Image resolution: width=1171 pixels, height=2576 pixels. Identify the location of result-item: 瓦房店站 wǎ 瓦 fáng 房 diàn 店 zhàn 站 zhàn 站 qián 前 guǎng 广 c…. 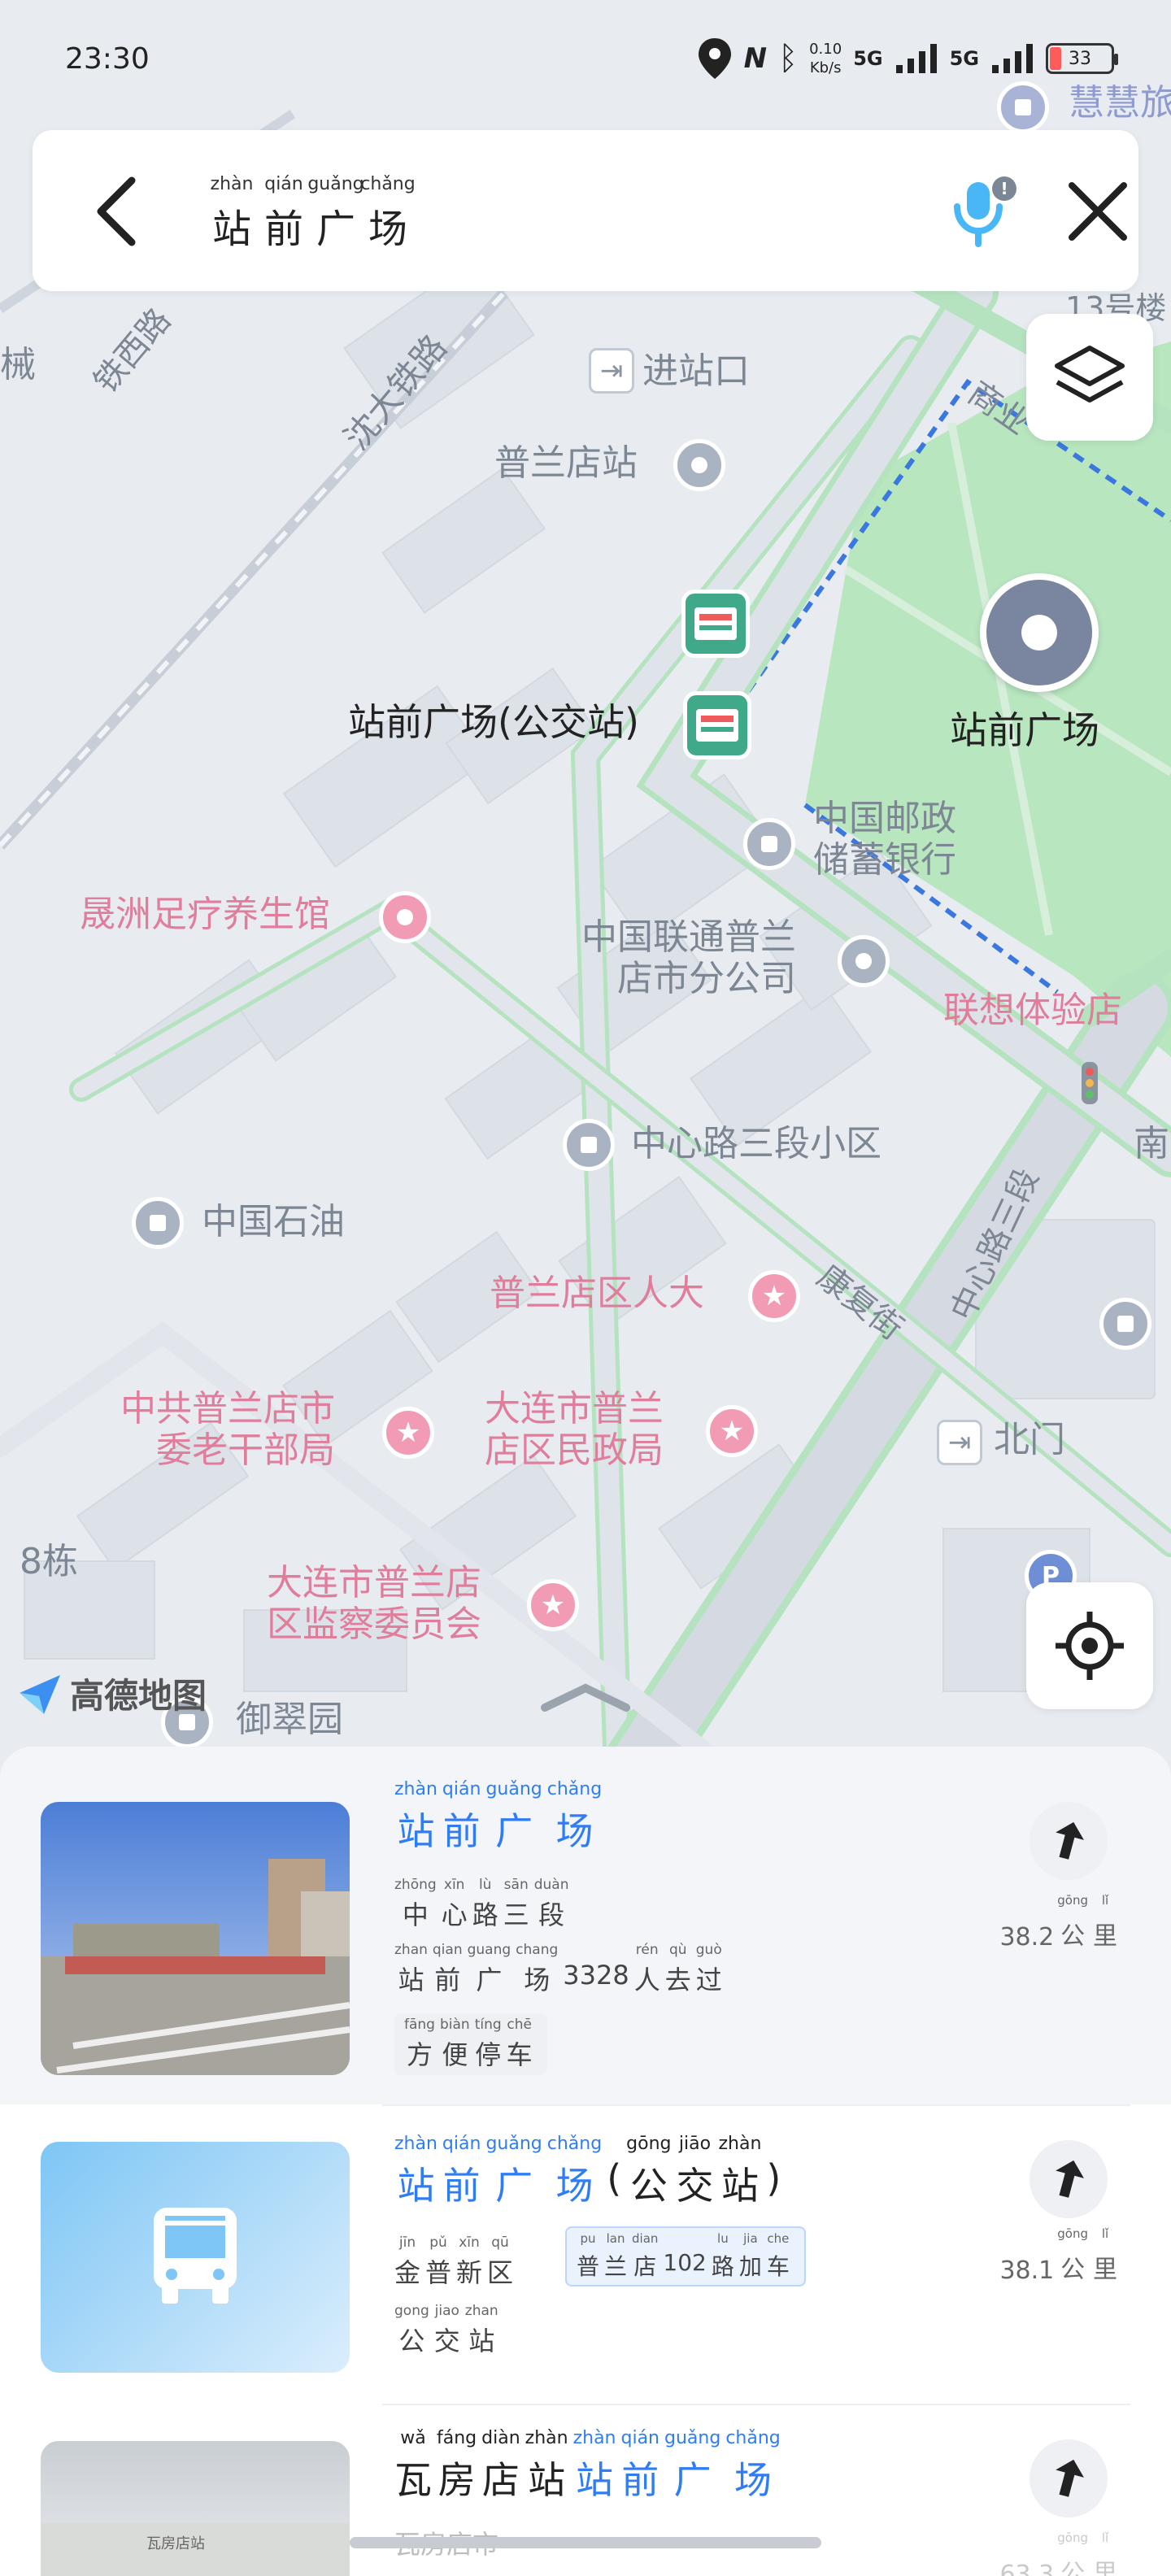
(585, 2490).